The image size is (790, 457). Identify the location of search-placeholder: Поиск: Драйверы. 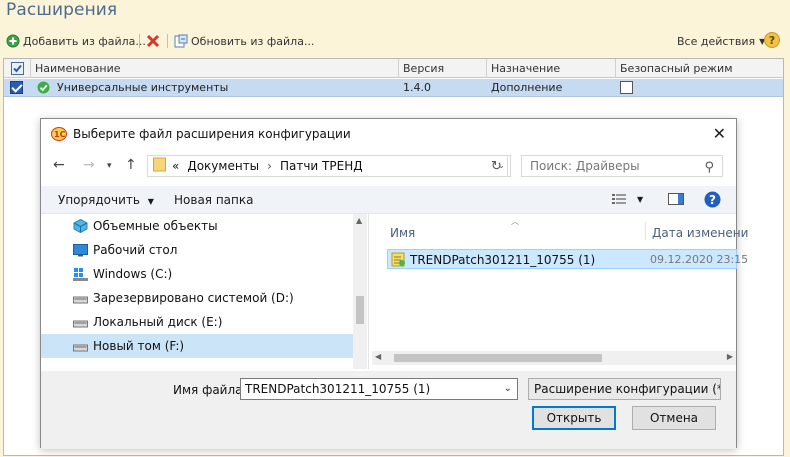
(585, 166).